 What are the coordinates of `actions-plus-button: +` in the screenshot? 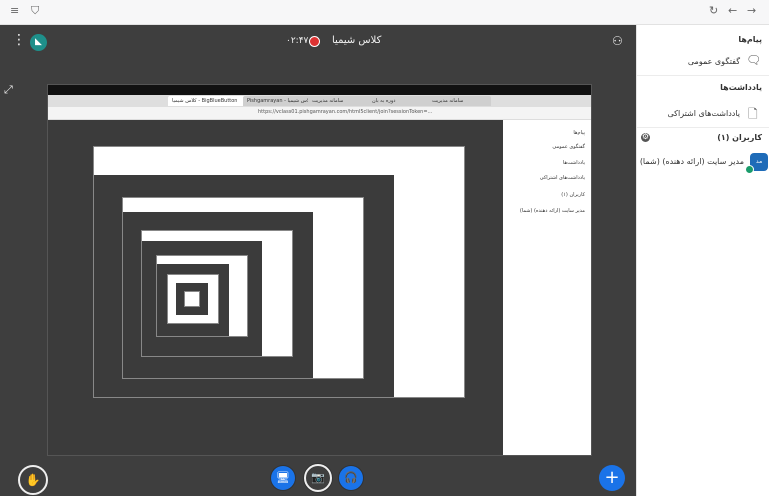 It's located at (612, 478).